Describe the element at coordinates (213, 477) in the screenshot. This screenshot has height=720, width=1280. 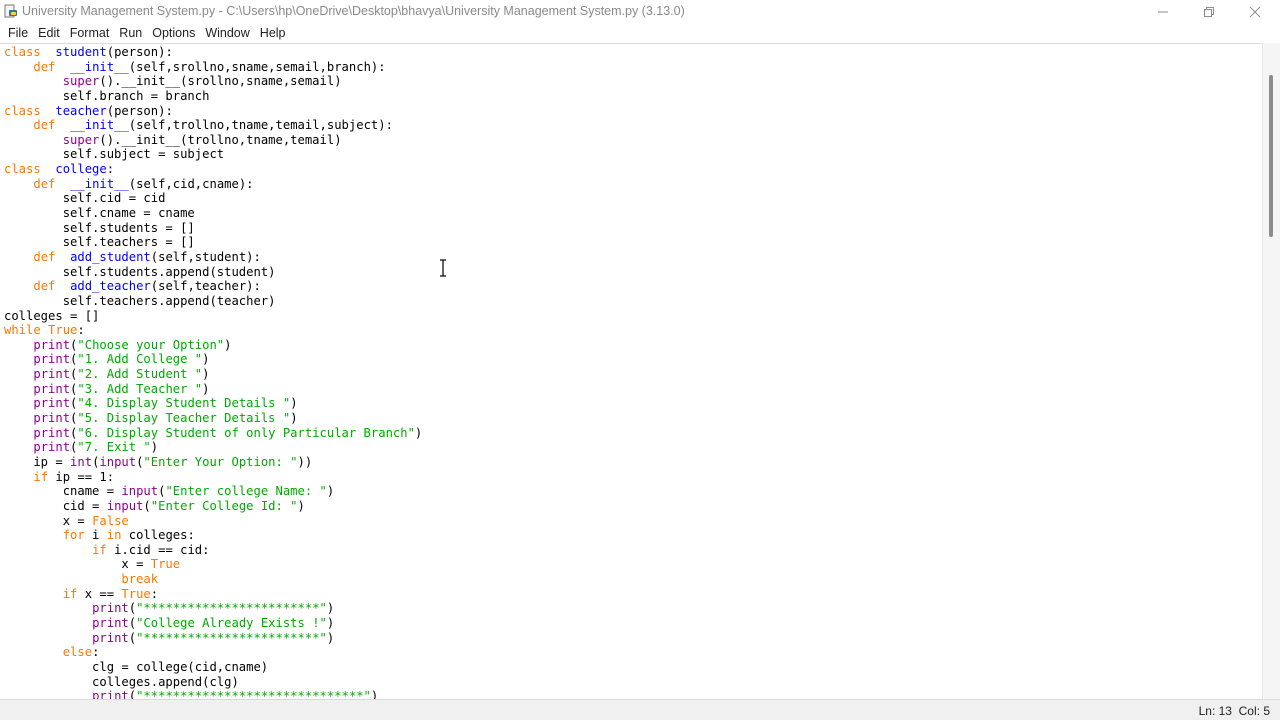
I see `code-line: if ip == 1:` at that location.